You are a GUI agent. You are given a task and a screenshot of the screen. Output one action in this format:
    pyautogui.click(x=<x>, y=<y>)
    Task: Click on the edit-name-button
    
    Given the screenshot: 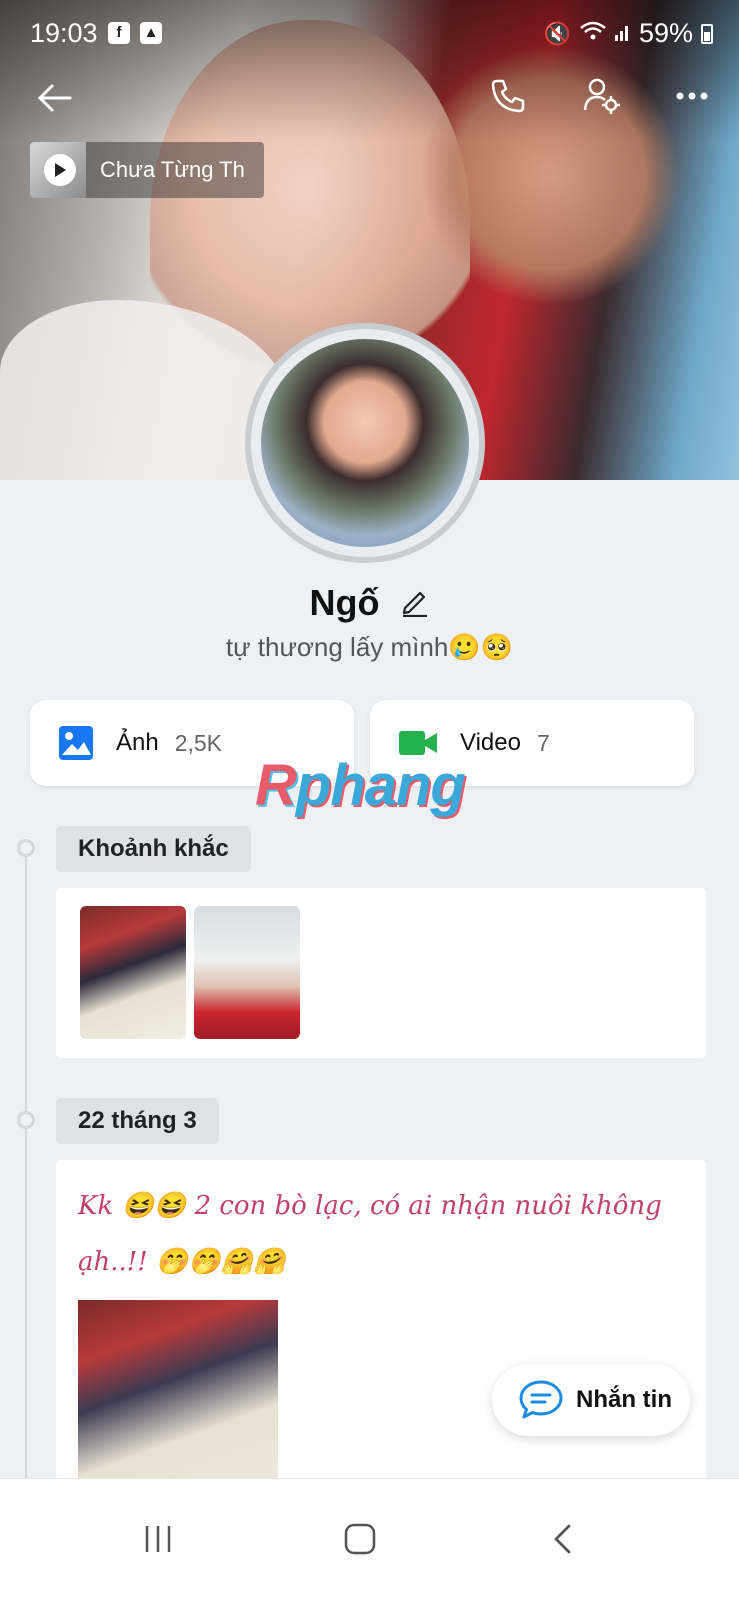 What is the action you would take?
    pyautogui.click(x=415, y=605)
    